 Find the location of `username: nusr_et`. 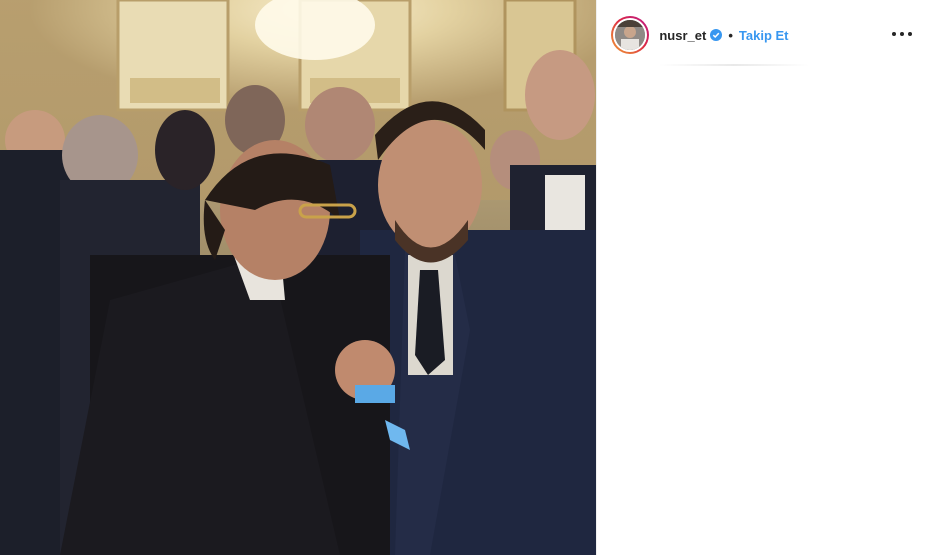

username: nusr_et is located at coordinates (682, 35).